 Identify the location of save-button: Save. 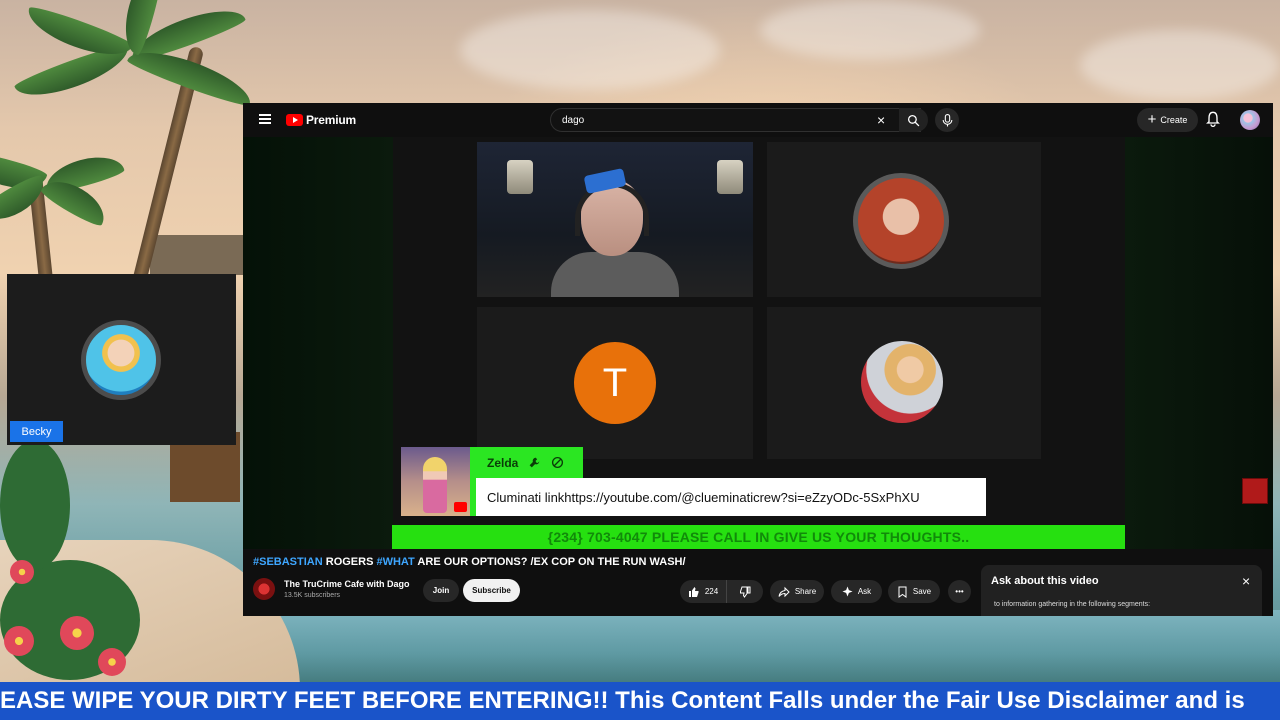
(914, 591).